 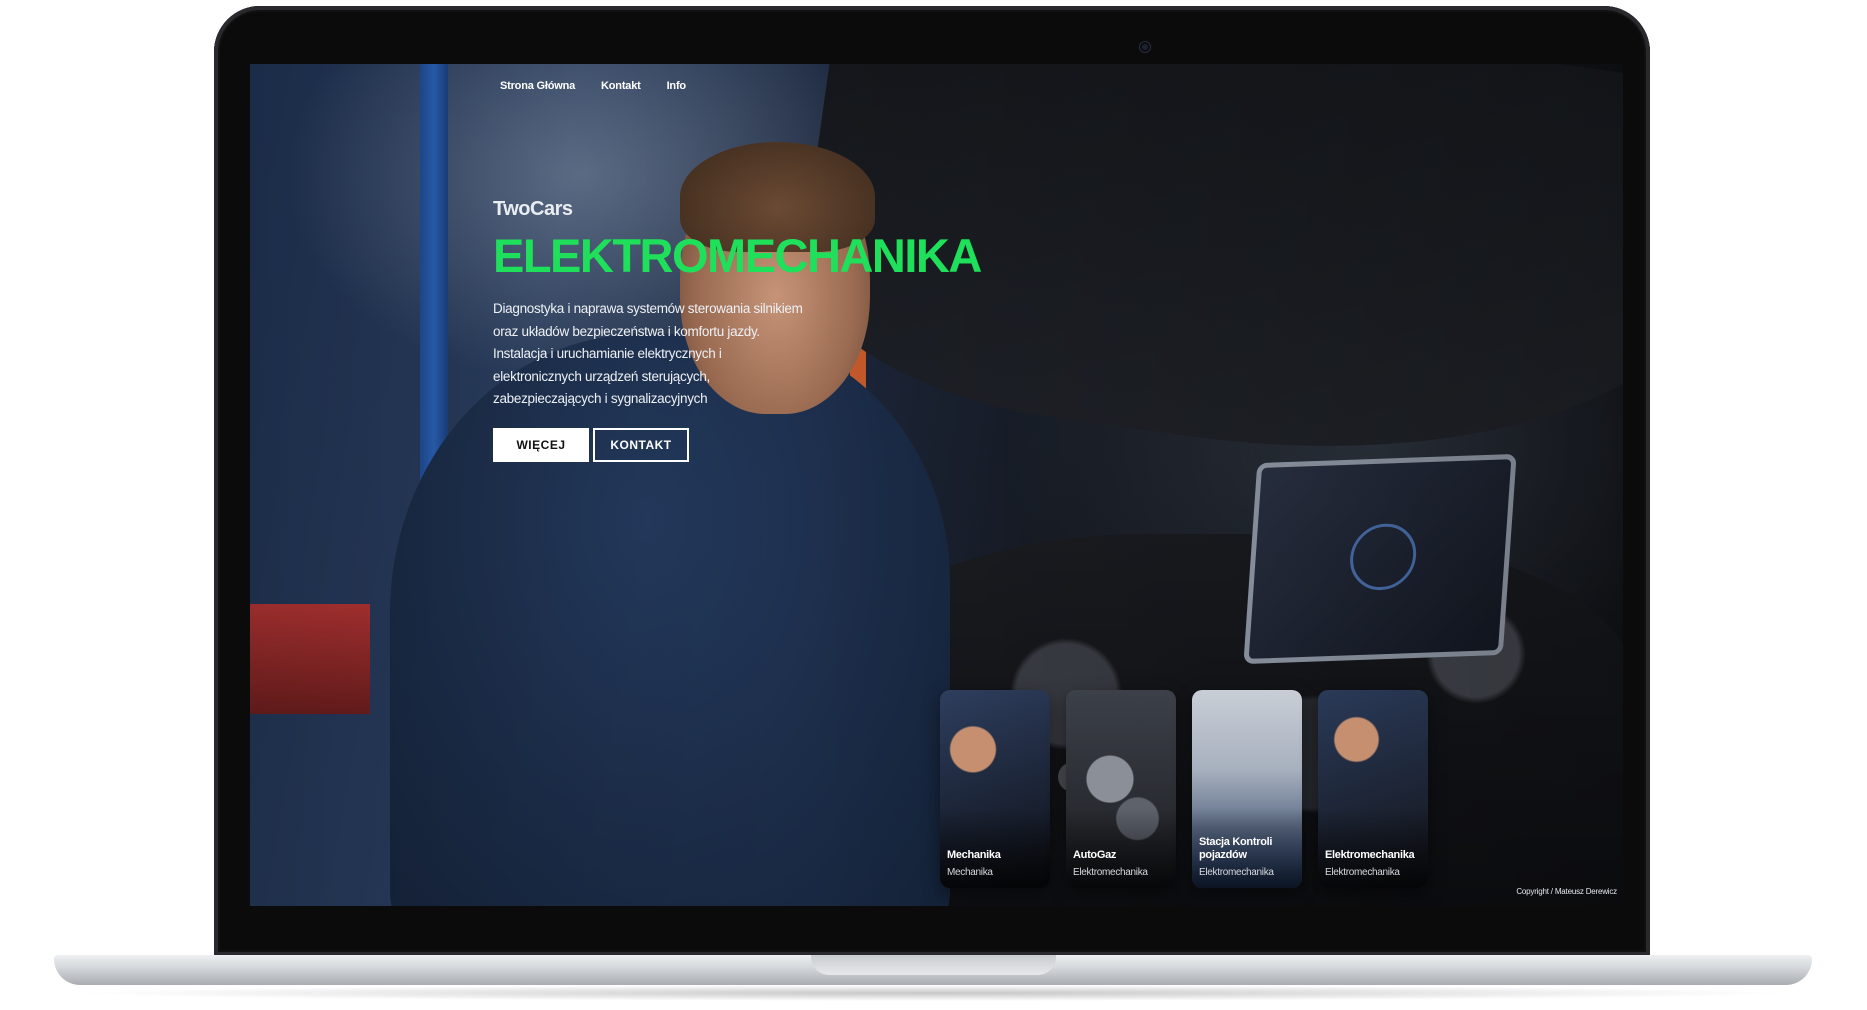 What do you see at coordinates (677, 86) in the screenshot?
I see `nav-item-info: Info` at bounding box center [677, 86].